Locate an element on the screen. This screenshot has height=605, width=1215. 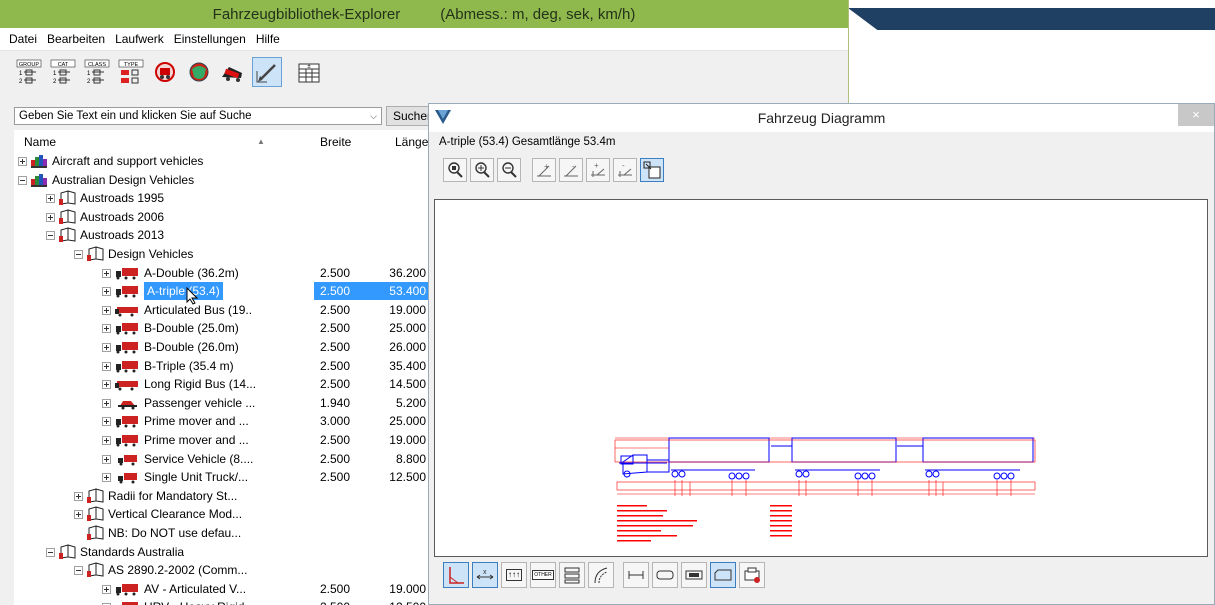
tree-row: Passenger vehicle ... 1.940 5.200 is located at coordinates (224, 403).